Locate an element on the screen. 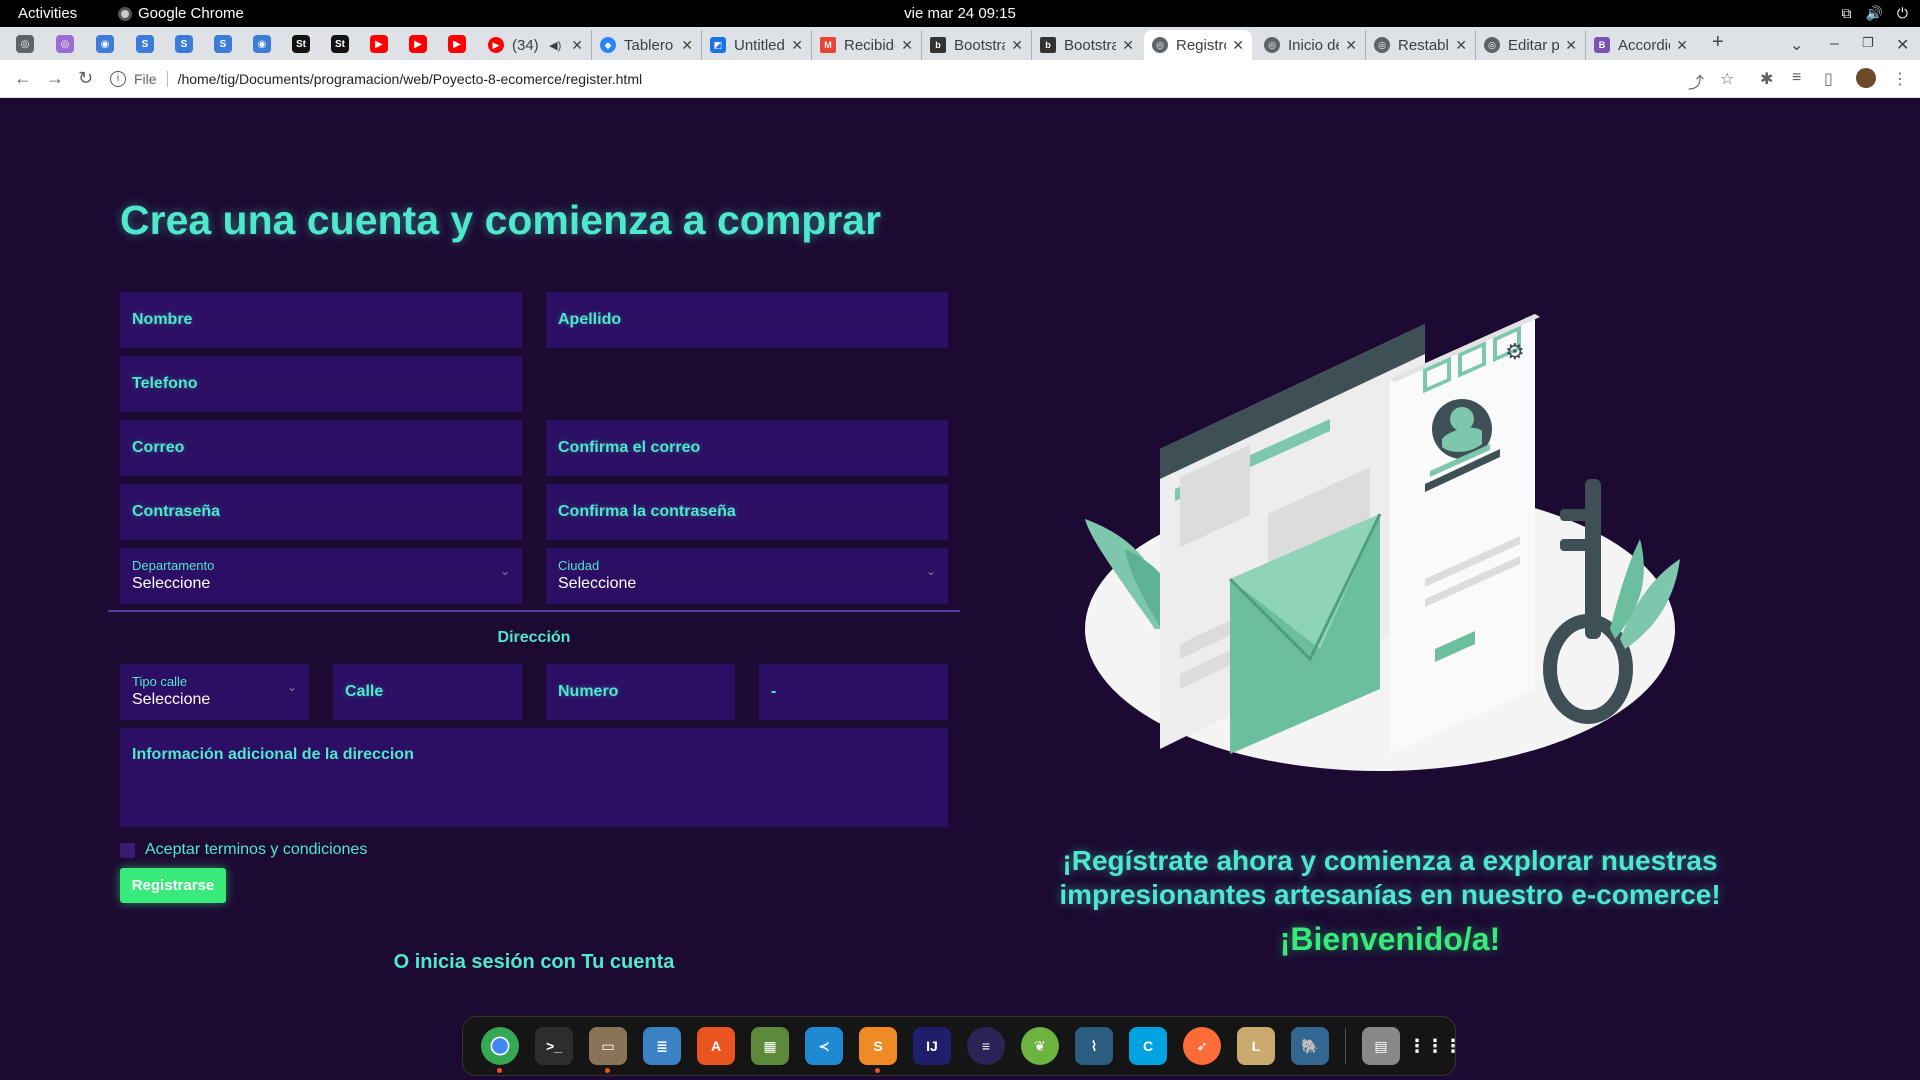 The height and width of the screenshot is (1080, 1920). nombre-input: Nombre is located at coordinates (321, 320).